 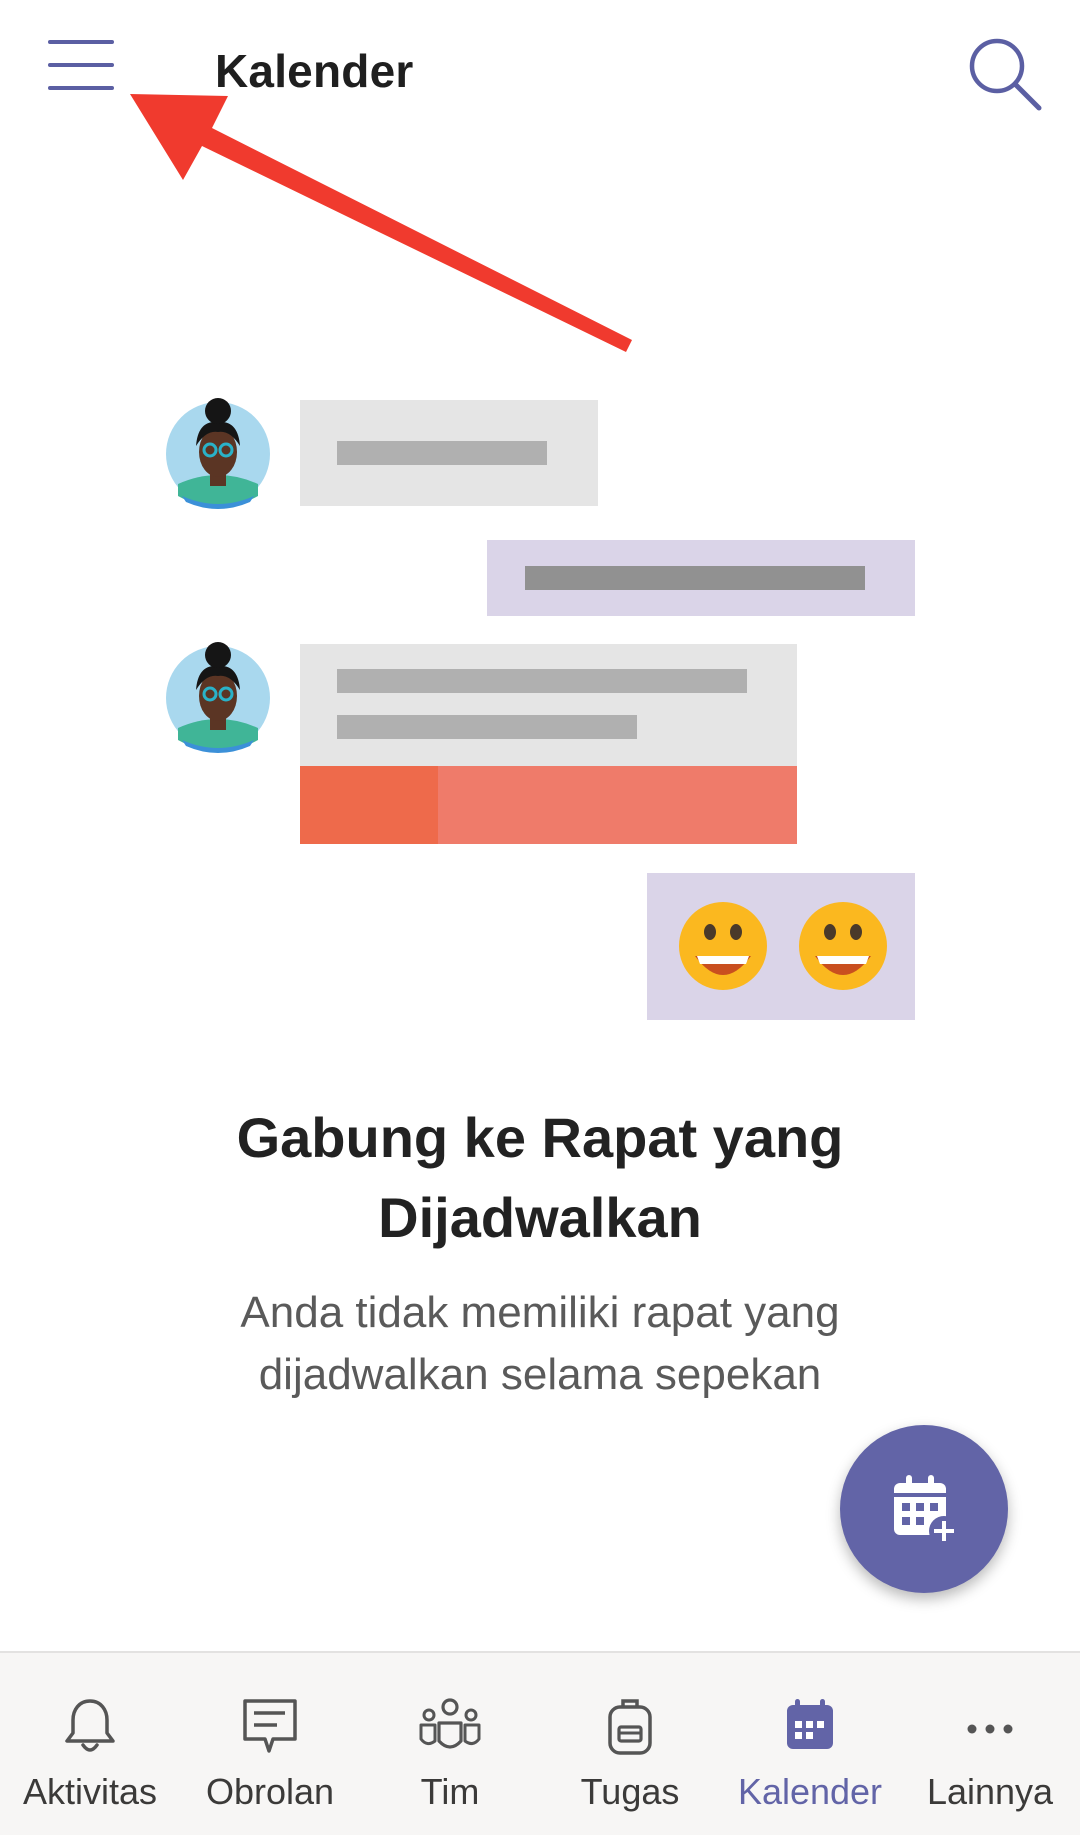 I want to click on hamburger-menu-button, so click(x=82, y=65).